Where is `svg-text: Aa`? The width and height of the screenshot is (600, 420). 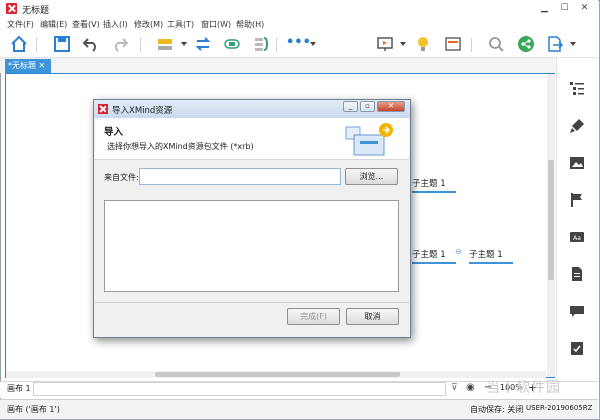 svg-text: Aa is located at coordinates (577, 238).